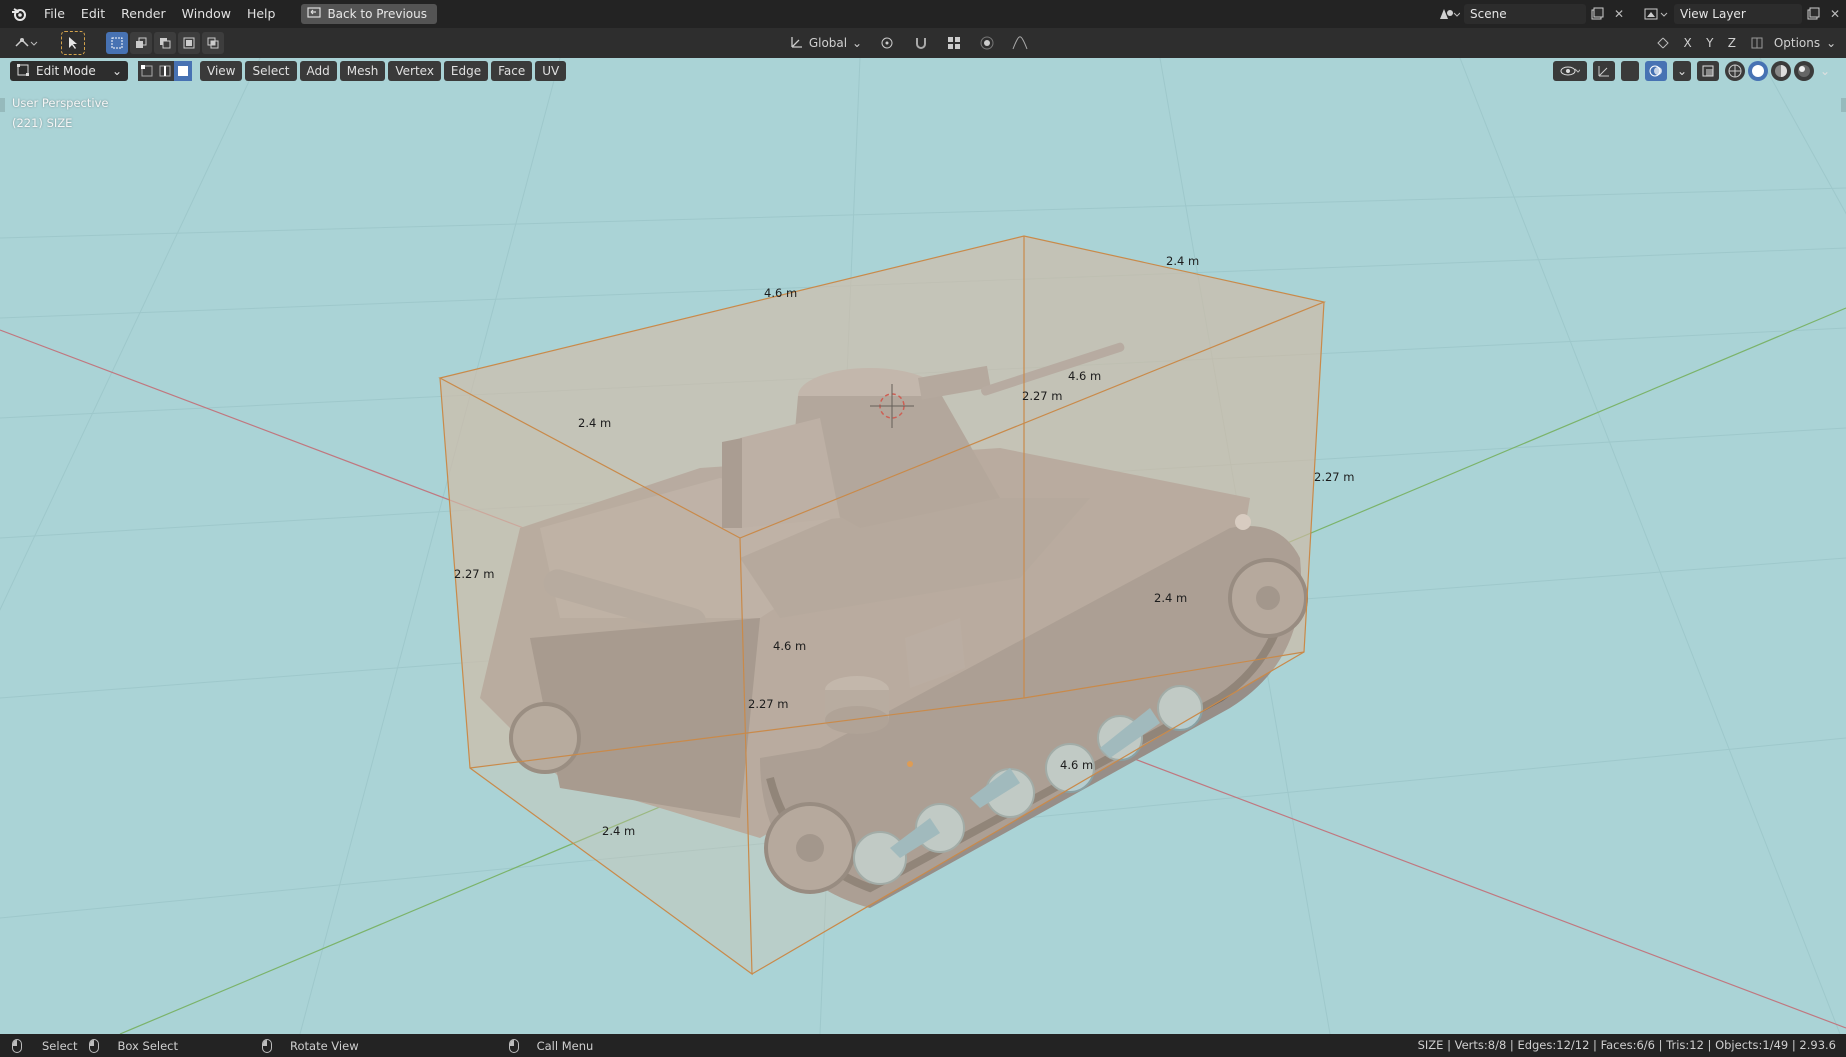 The width and height of the screenshot is (1846, 1057). Describe the element at coordinates (1735, 71) in the screenshot. I see `wireframe-shading-icon` at that location.